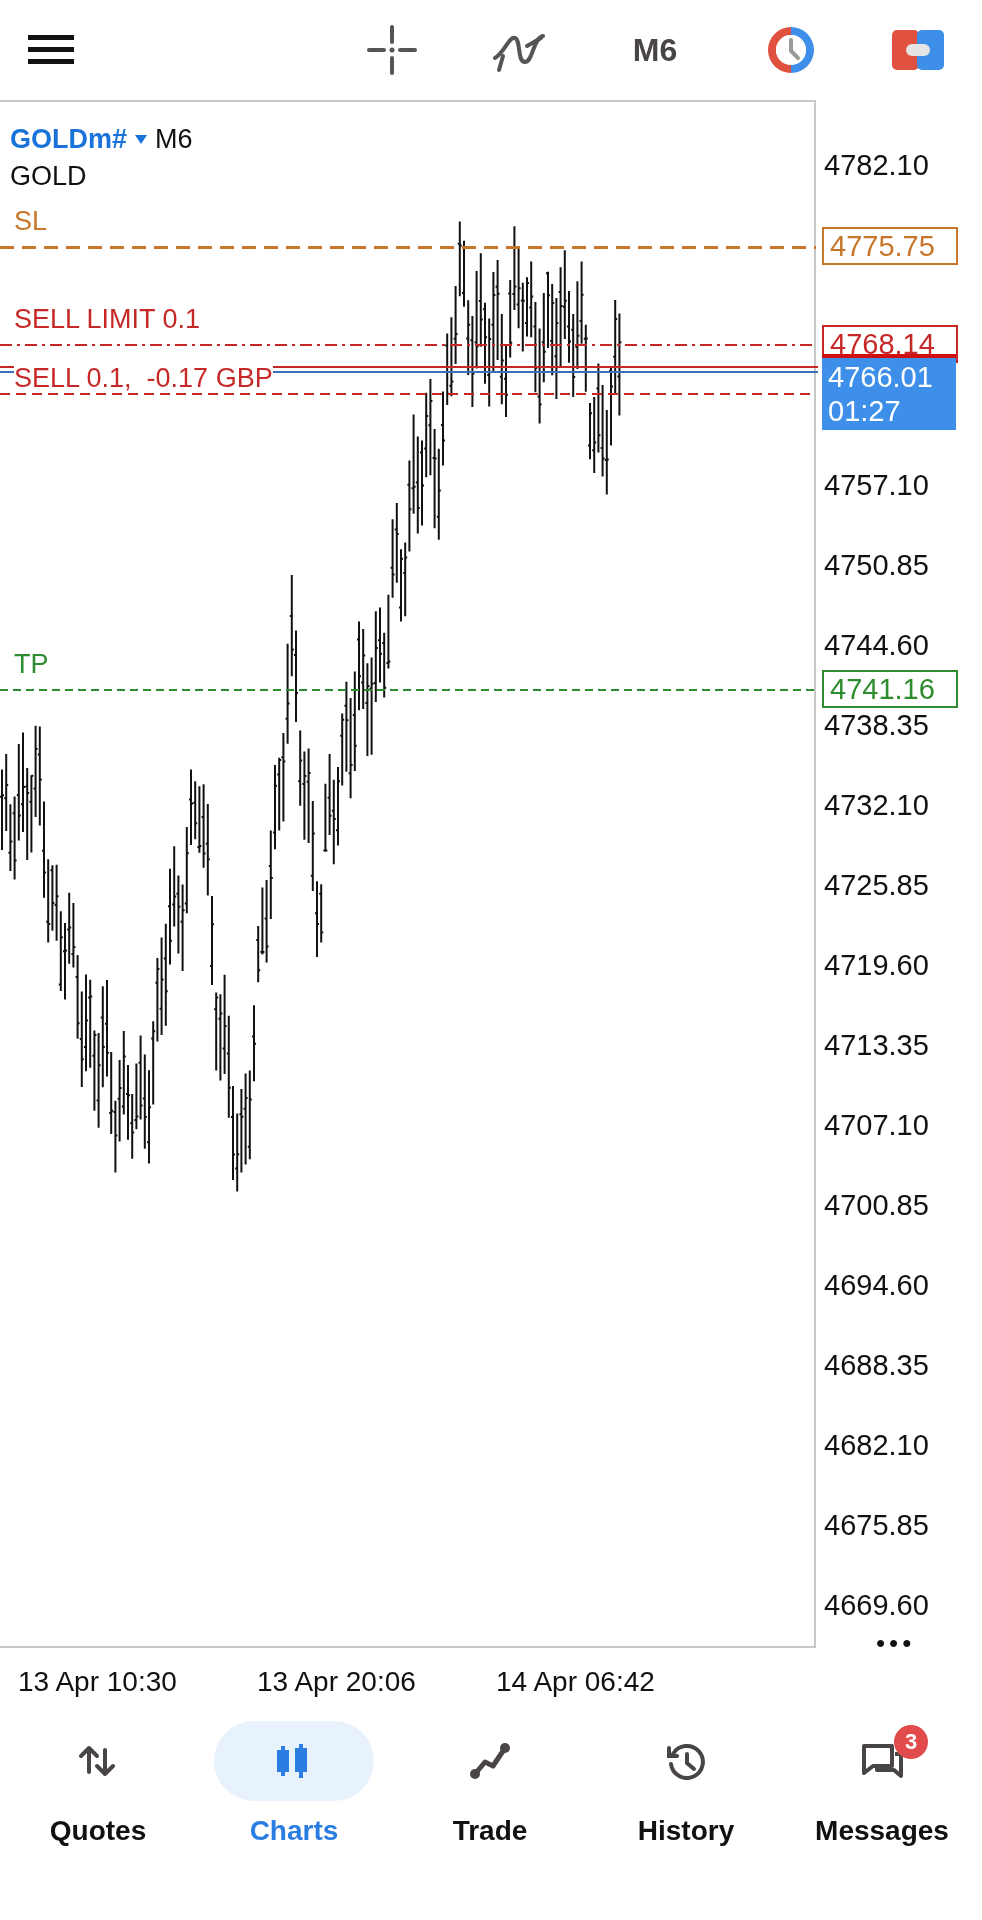  What do you see at coordinates (490, 1761) in the screenshot?
I see `trend-icon` at bounding box center [490, 1761].